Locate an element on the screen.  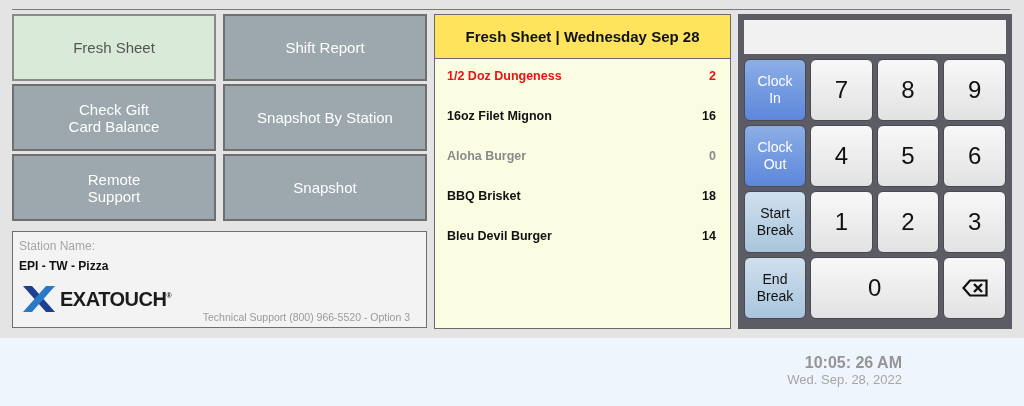
item-count: 0 is located at coordinates (712, 157).